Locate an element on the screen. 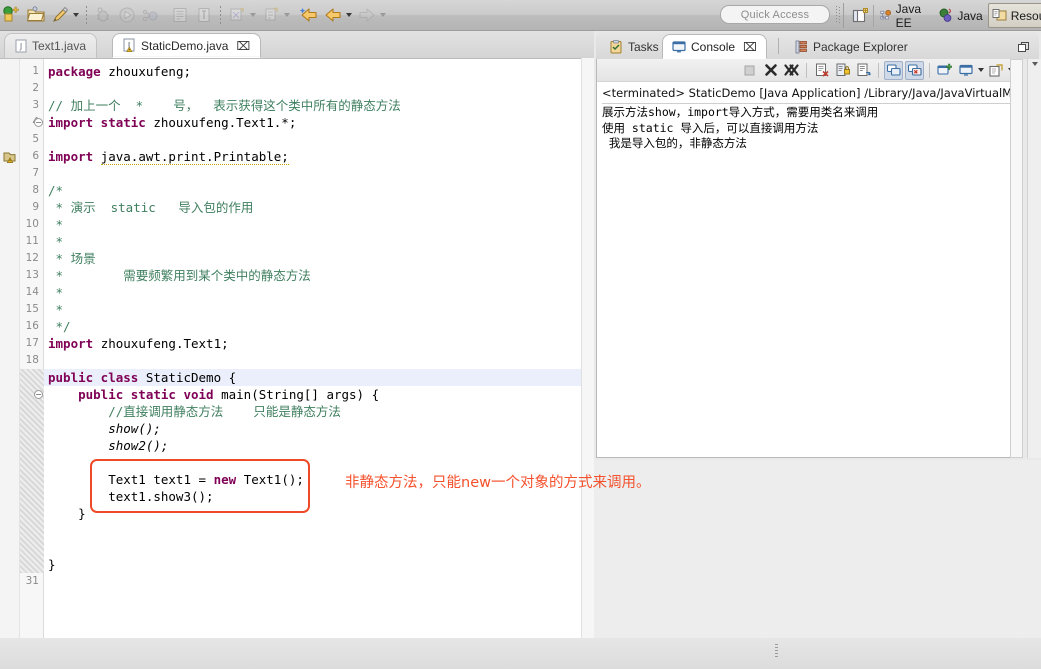  code-token: * is located at coordinates (56, 292).